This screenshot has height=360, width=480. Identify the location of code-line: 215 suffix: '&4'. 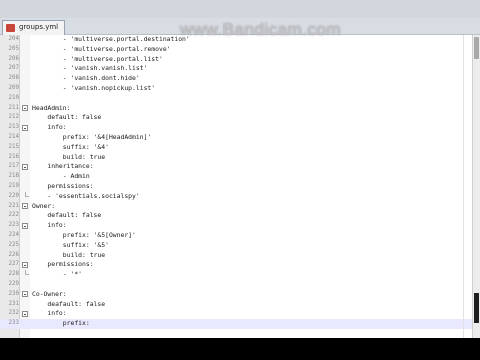
(236, 148).